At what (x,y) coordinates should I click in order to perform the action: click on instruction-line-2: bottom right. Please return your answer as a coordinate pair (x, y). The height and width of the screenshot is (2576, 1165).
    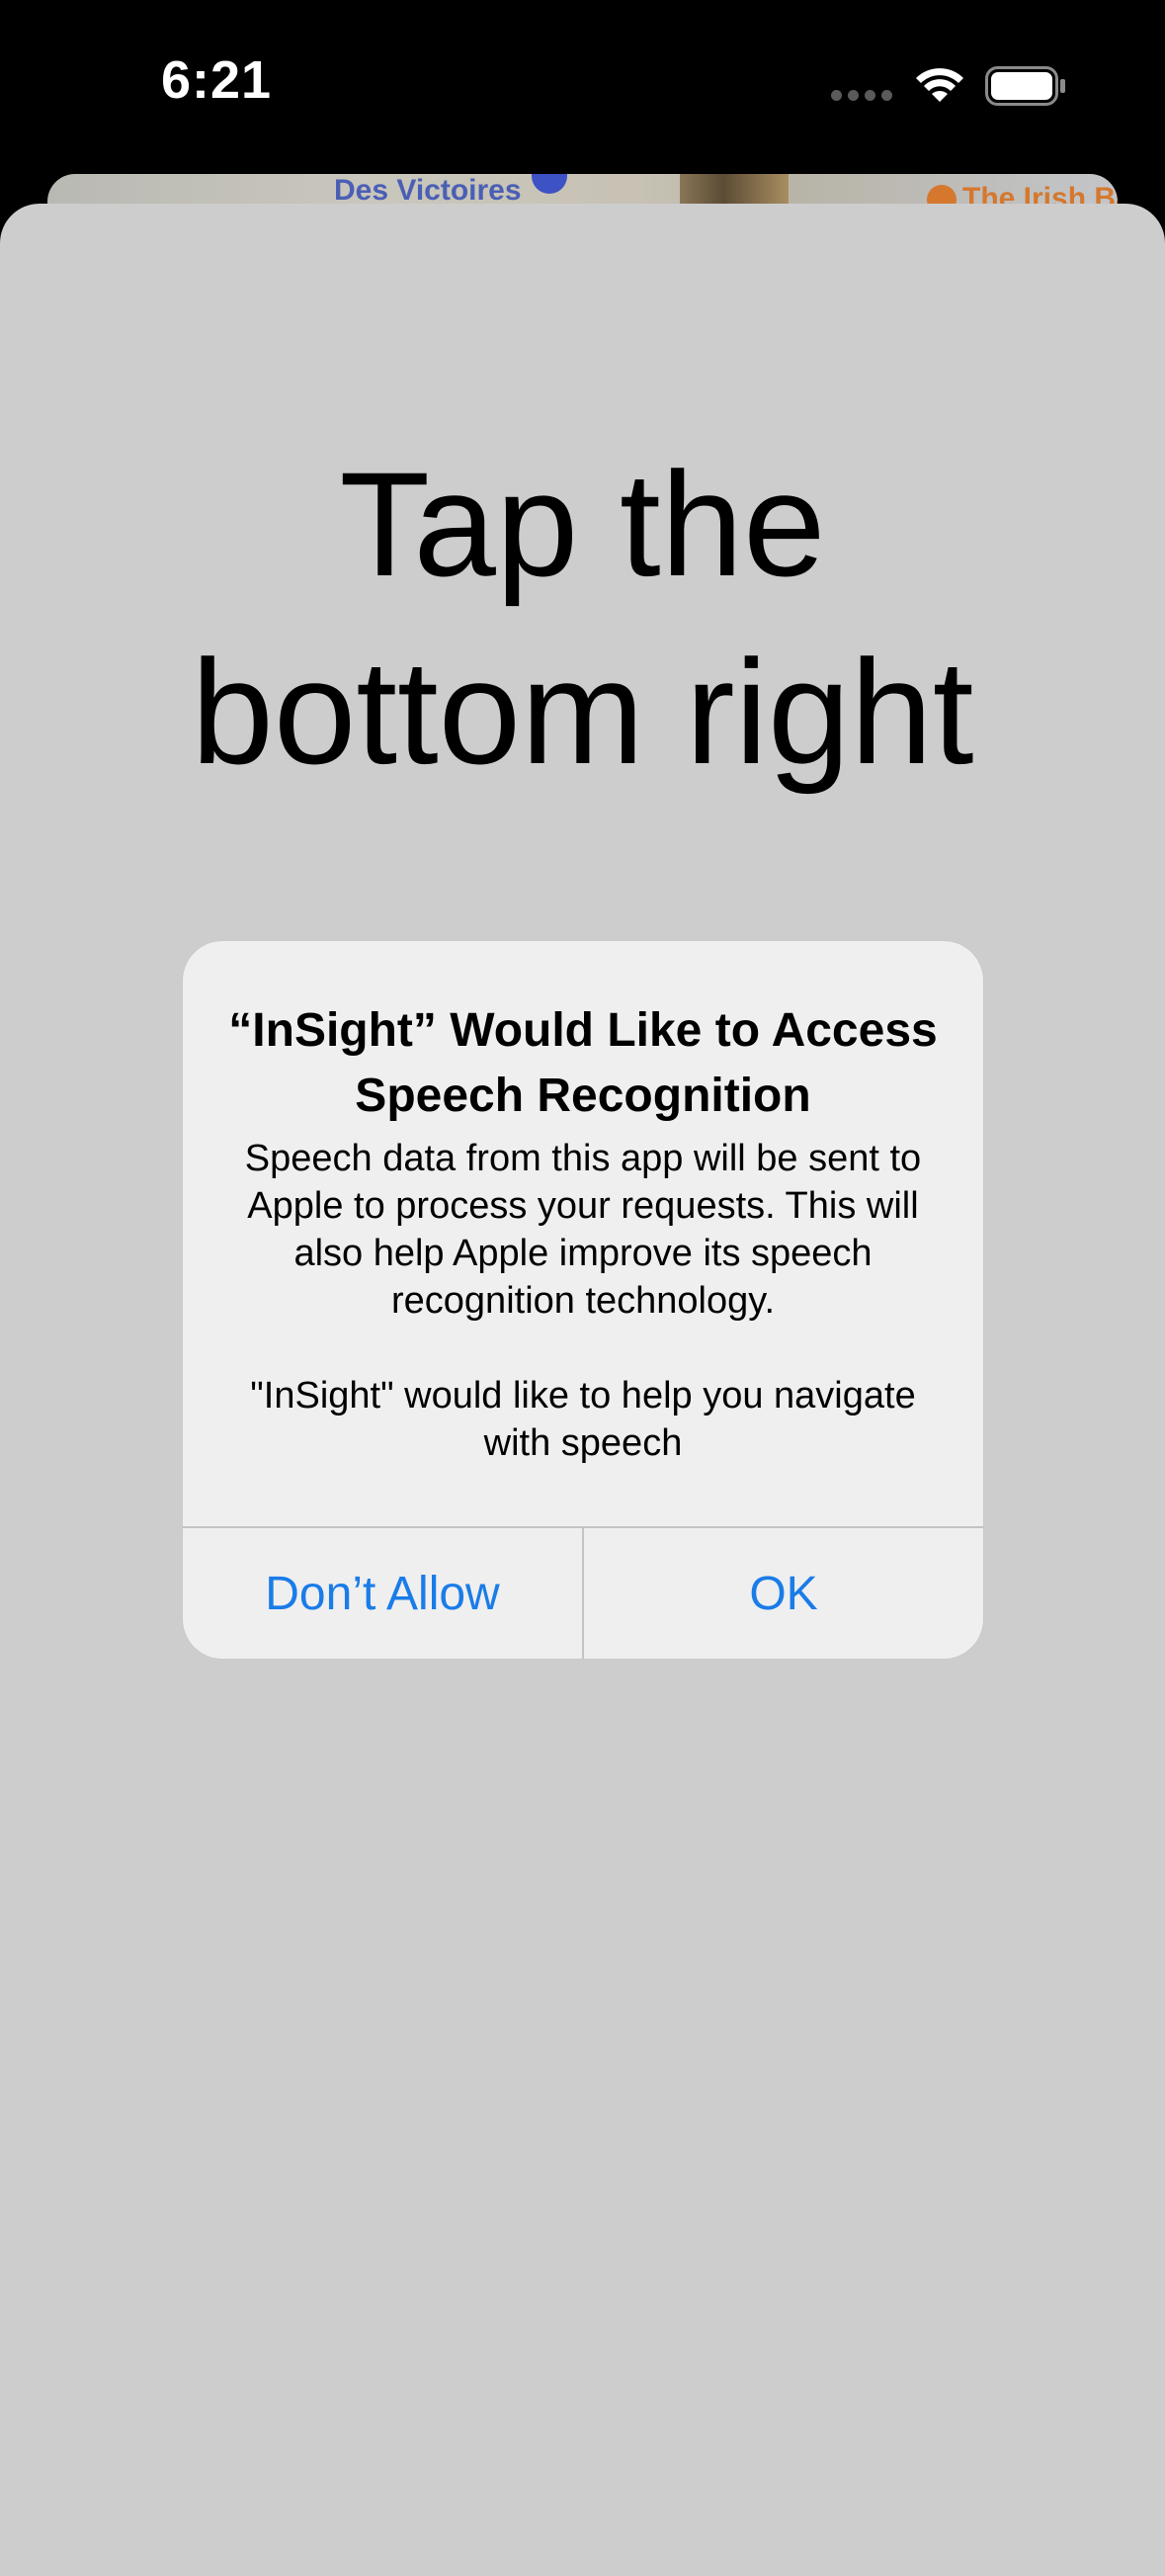
    Looking at the image, I should click on (582, 712).